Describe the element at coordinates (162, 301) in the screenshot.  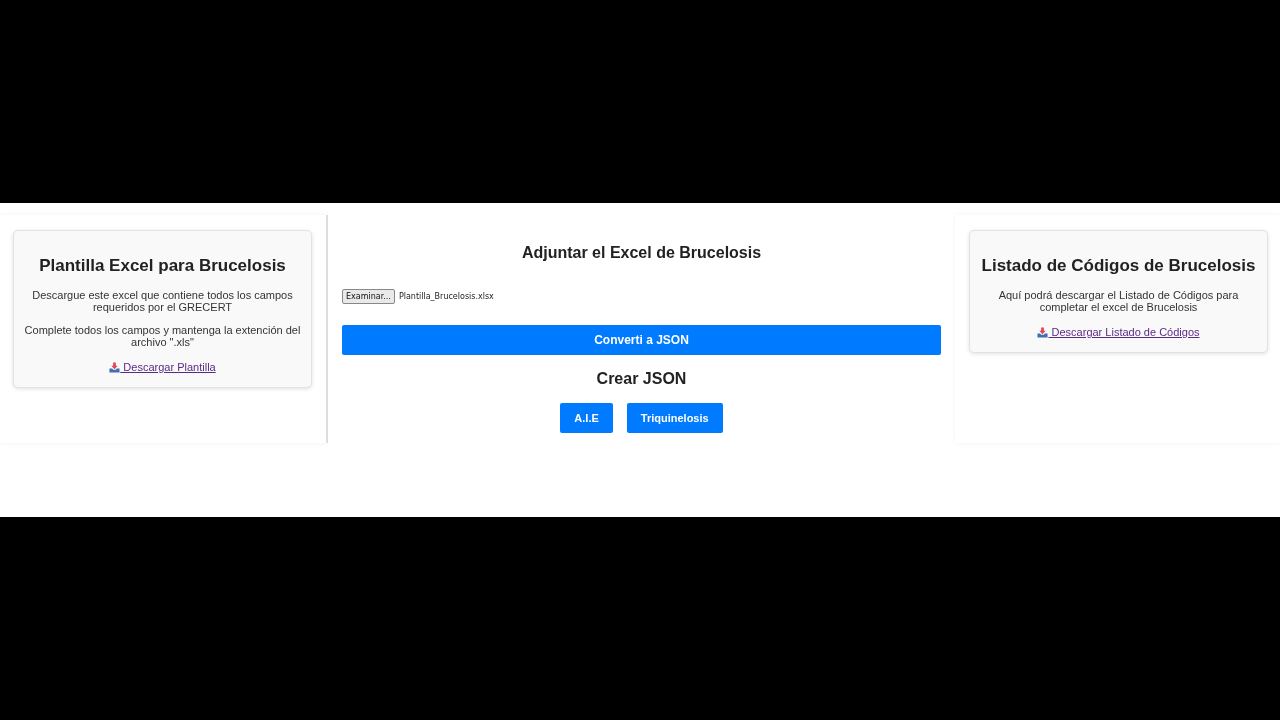
I see `card-text: Descargue este excel que contiene todos los campos requeridos por el GRECERT` at that location.